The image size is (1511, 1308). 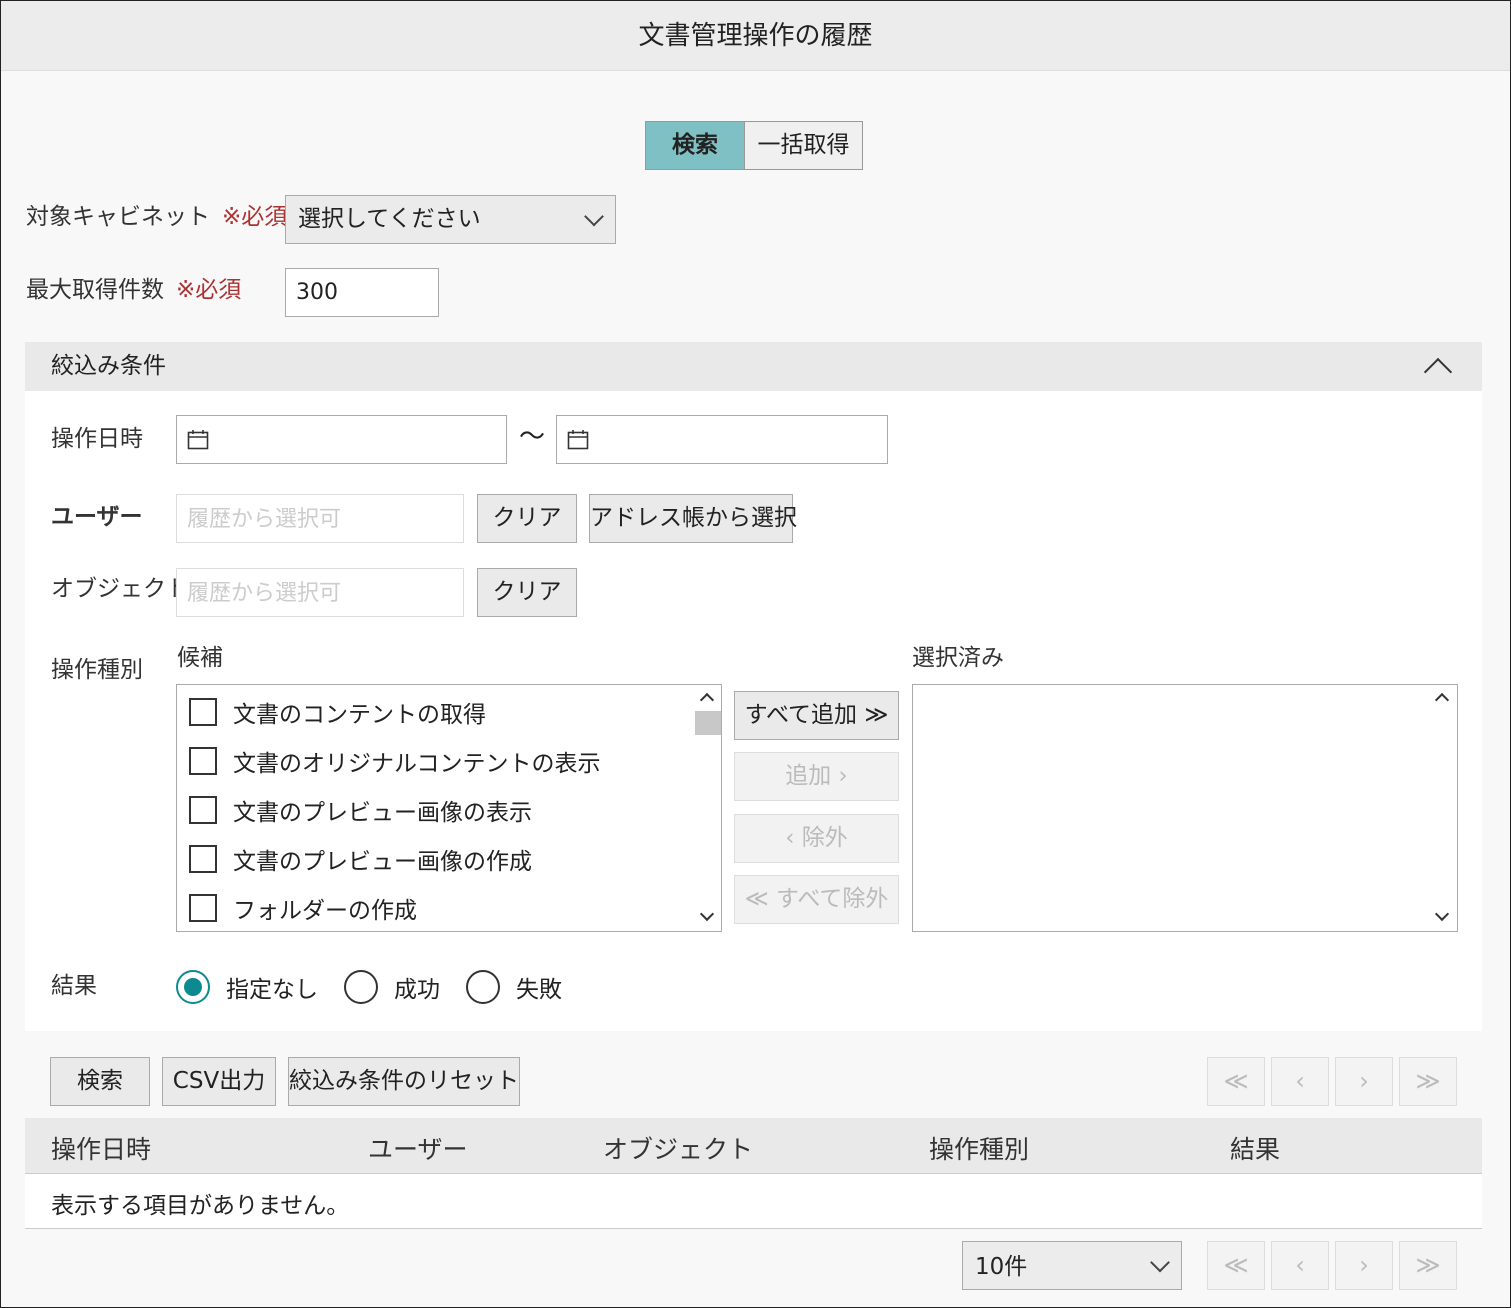 I want to click on dialog-title: 文書管理操作の履歴, so click(x=755, y=36).